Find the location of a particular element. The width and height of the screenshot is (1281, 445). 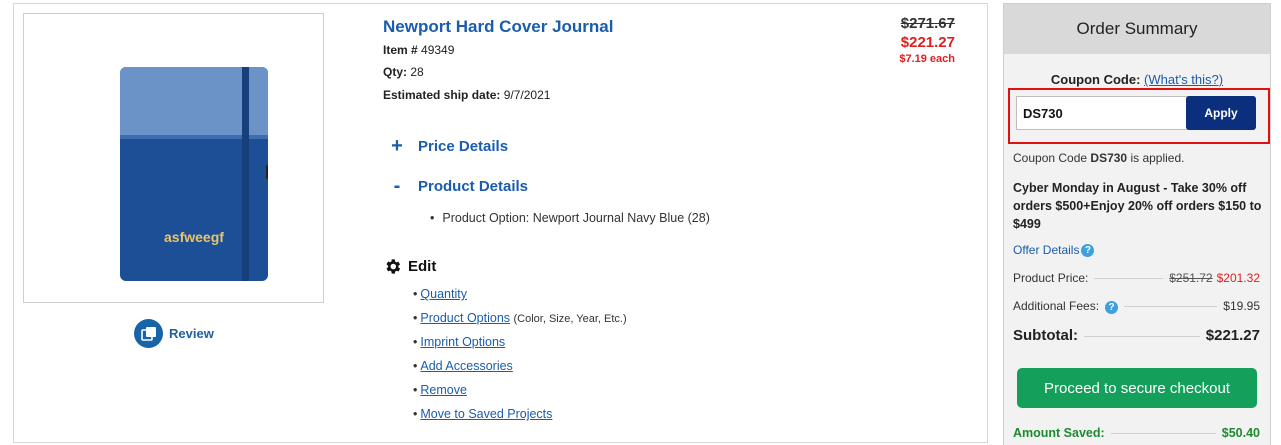

apply-coupon-button: Apply is located at coordinates (1221, 113).